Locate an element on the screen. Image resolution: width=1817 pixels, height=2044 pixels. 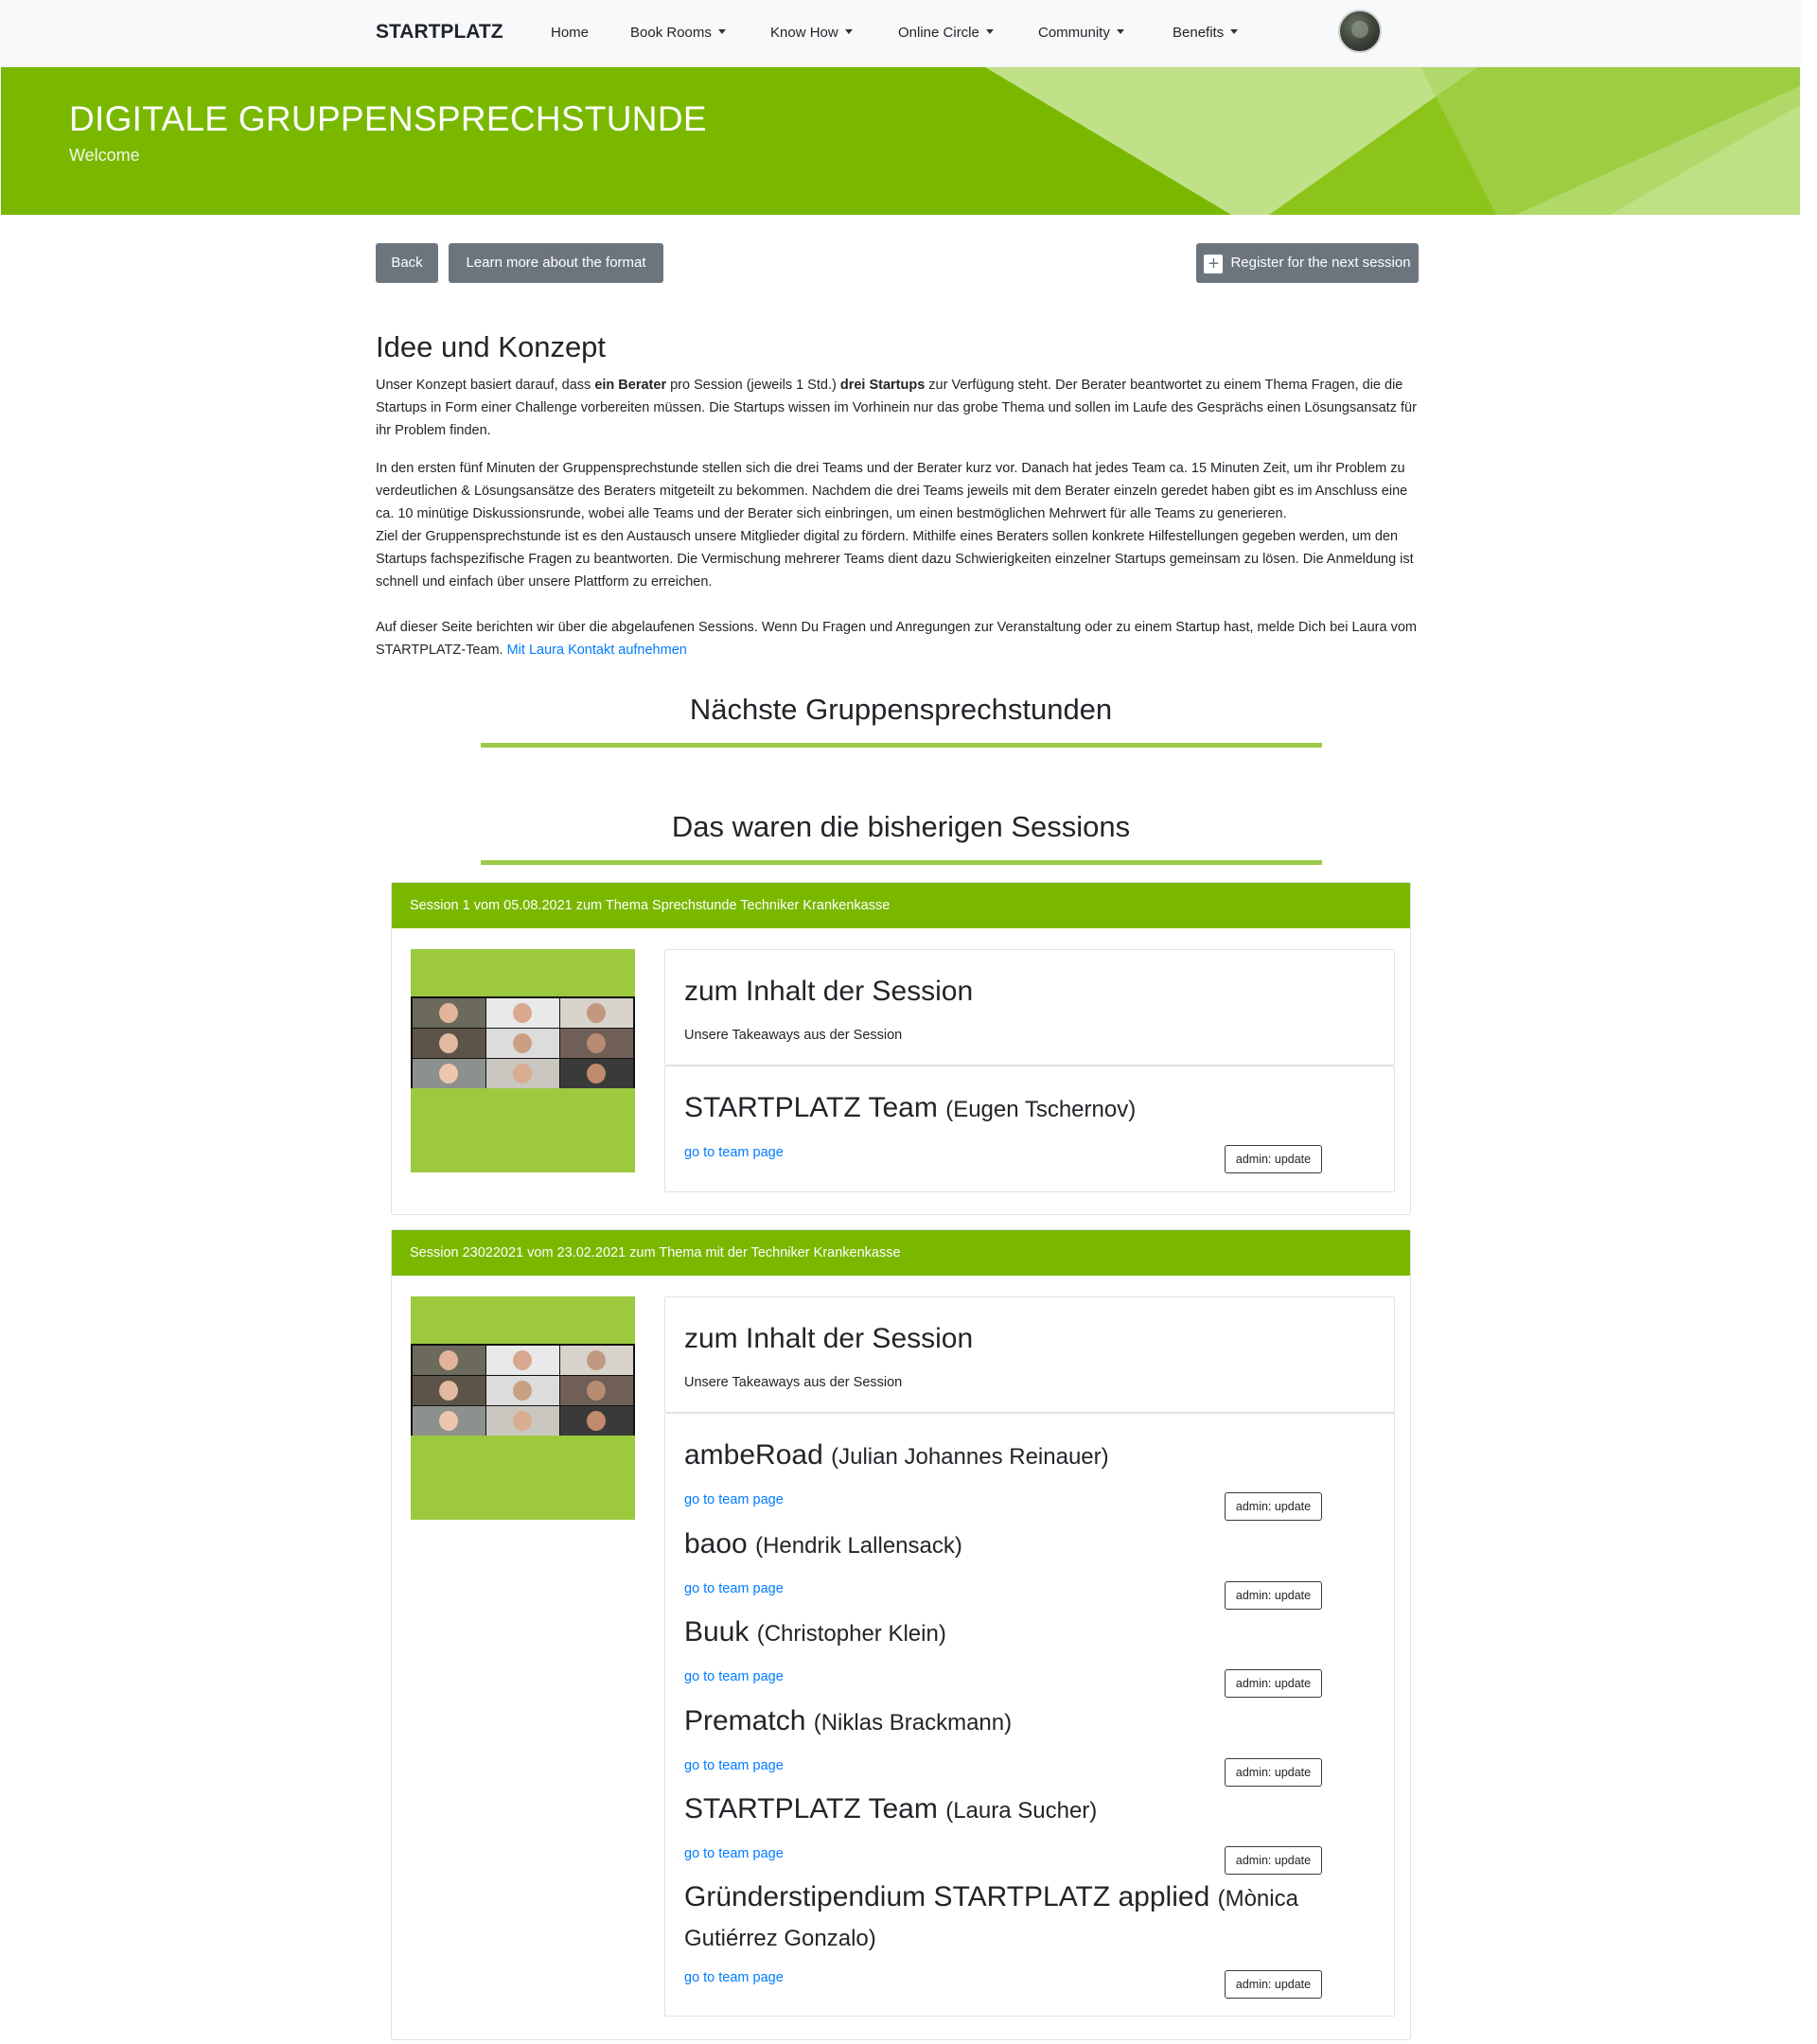
team-title: STARTPLATZ Team (Laura Sucher) is located at coordinates (891, 1810).